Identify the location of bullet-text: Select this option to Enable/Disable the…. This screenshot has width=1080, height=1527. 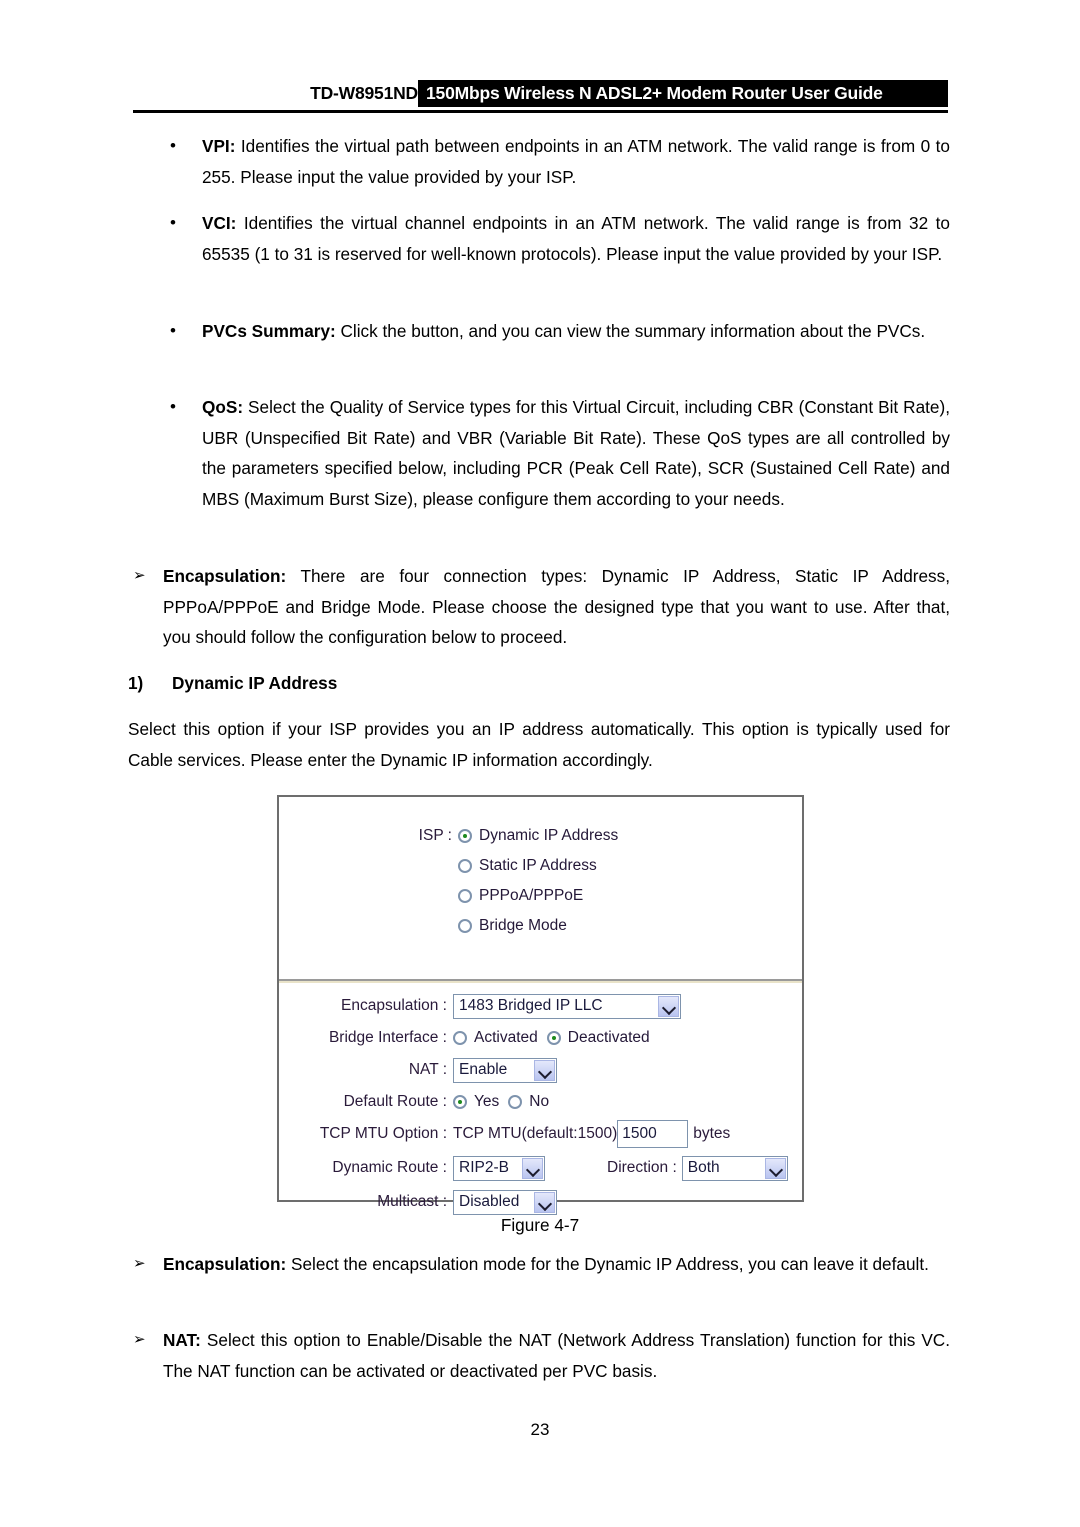
(556, 1355).